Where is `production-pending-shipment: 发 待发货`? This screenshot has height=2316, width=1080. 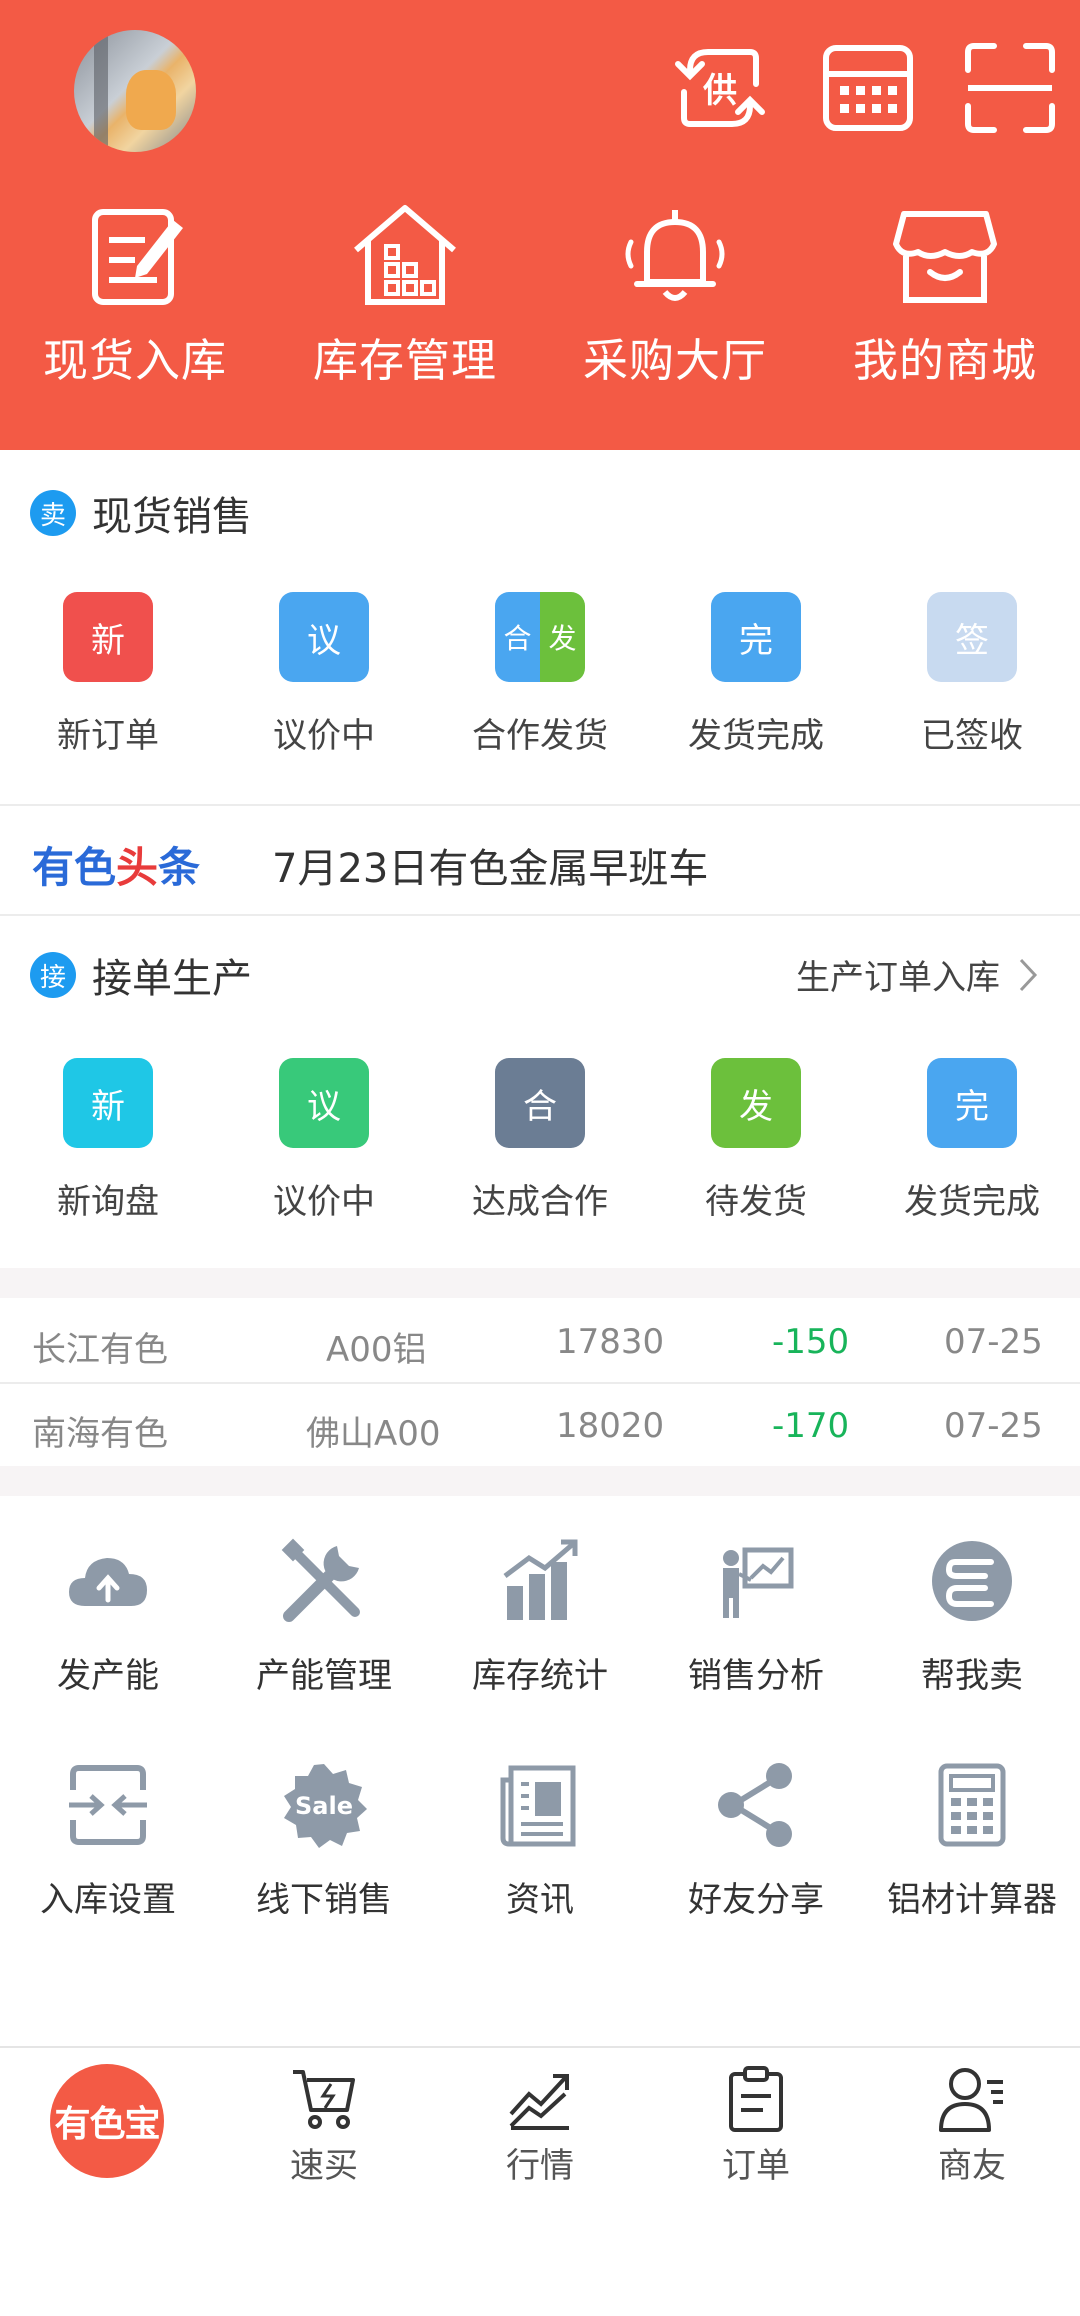
production-pending-shipment: 发 待发货 is located at coordinates (756, 1140).